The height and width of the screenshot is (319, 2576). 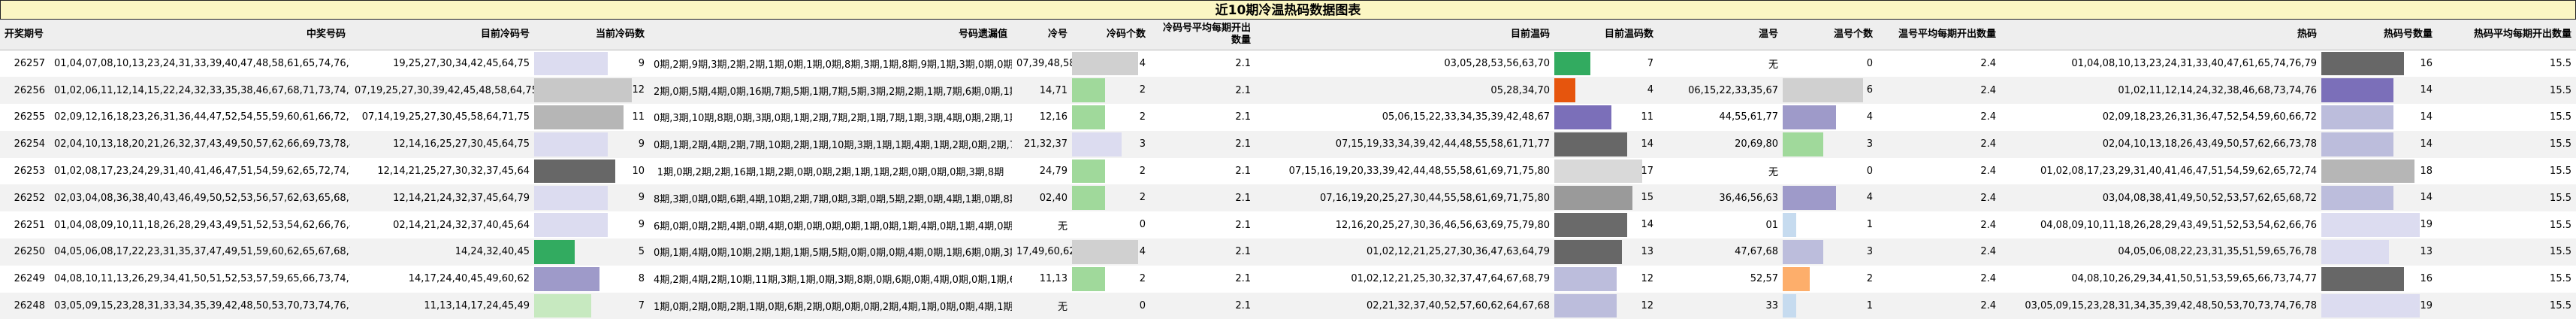 I want to click on header-warm-code: 目前温码, so click(x=1404, y=35).